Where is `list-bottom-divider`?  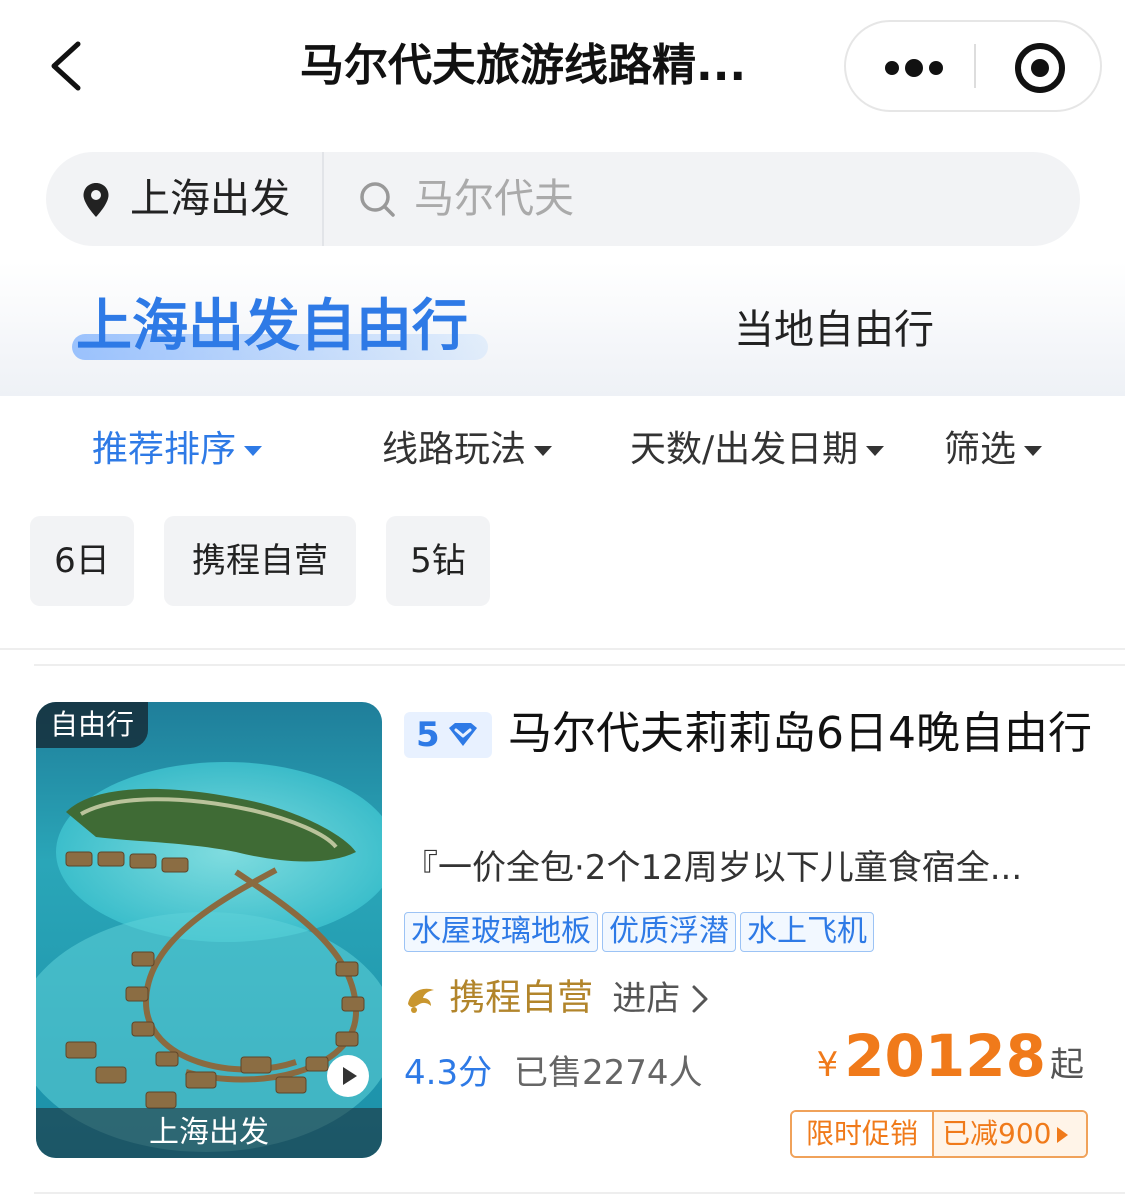 list-bottom-divider is located at coordinates (579, 1193).